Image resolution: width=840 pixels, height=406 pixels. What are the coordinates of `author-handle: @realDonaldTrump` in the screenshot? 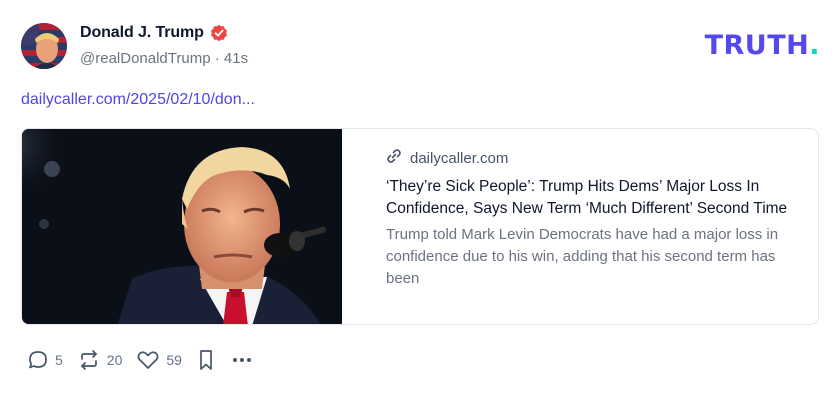 It's located at (145, 58).